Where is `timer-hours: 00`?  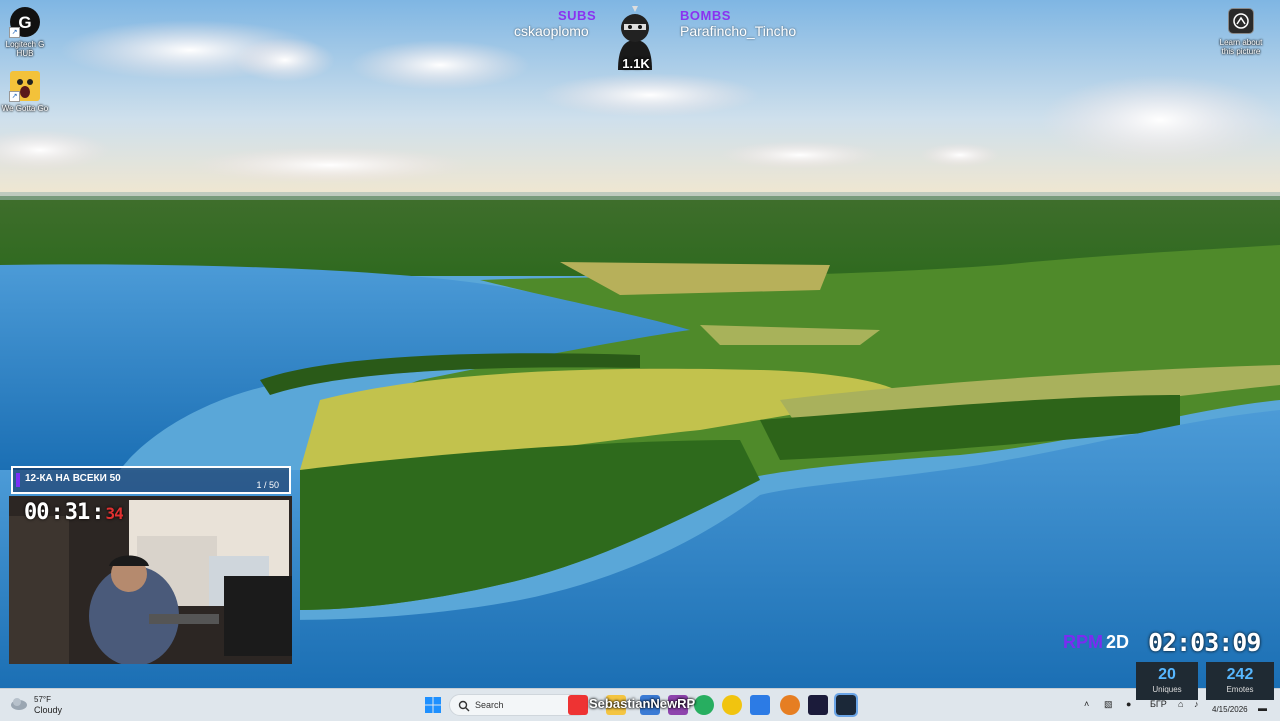 timer-hours: 00 is located at coordinates (36, 512).